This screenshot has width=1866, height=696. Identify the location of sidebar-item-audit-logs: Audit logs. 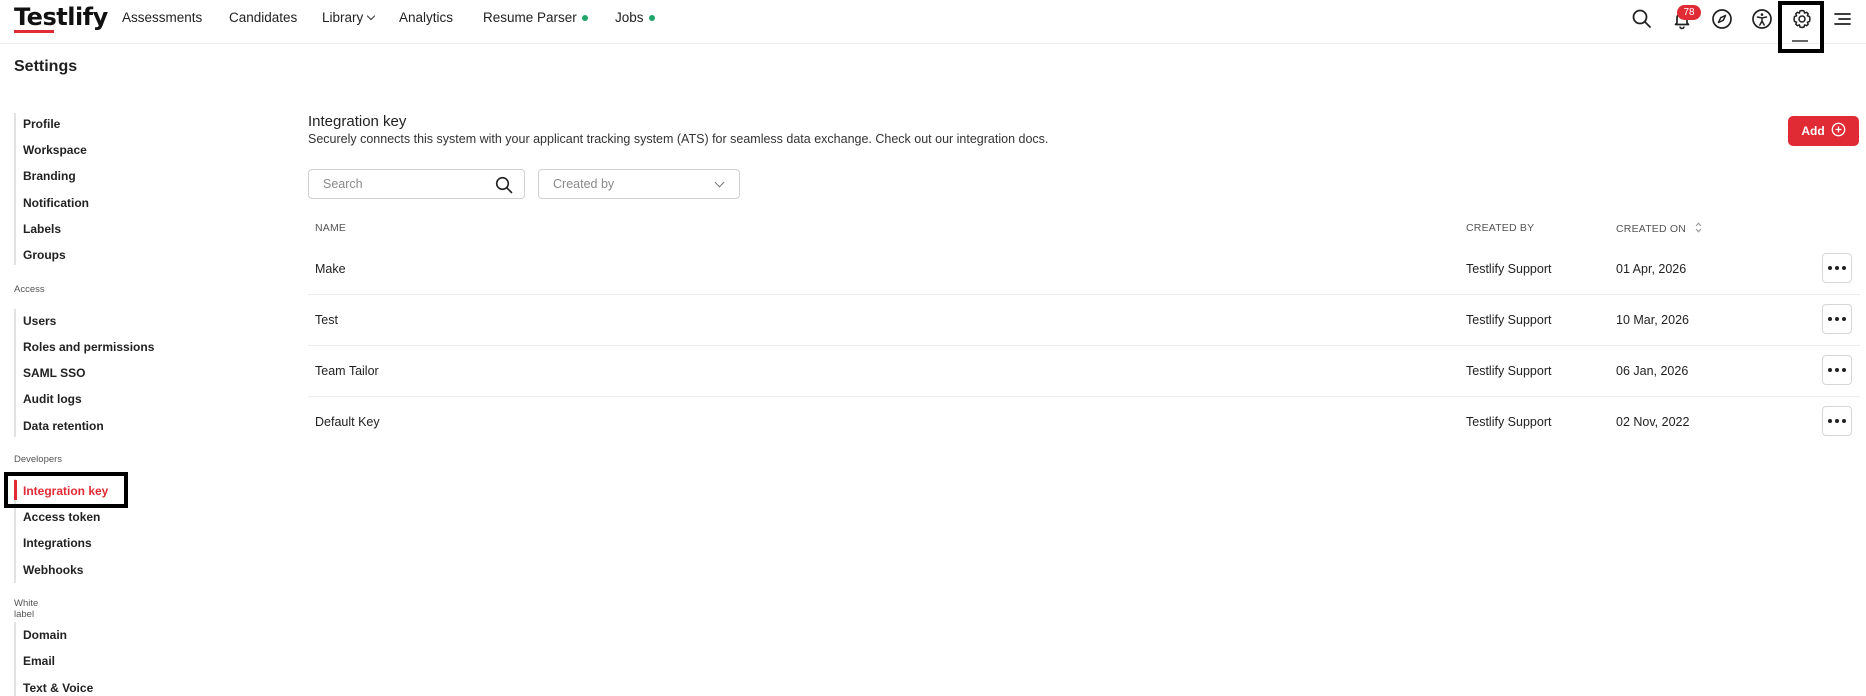
(52, 399).